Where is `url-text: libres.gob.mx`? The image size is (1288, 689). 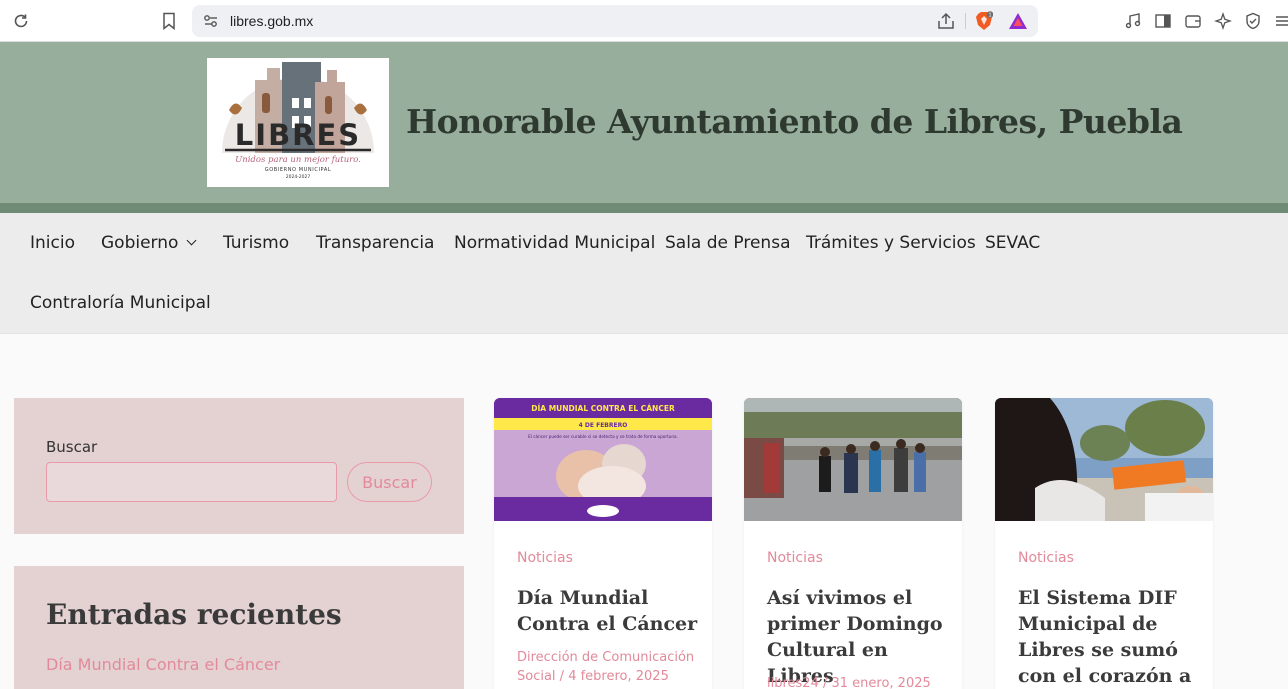
url-text: libres.gob.mx is located at coordinates (271, 21).